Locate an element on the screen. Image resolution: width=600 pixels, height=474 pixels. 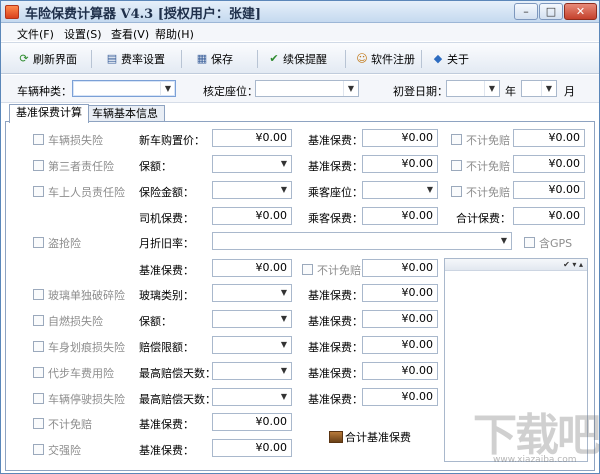
reg-year-select: ▼ is located at coordinates (473, 88).